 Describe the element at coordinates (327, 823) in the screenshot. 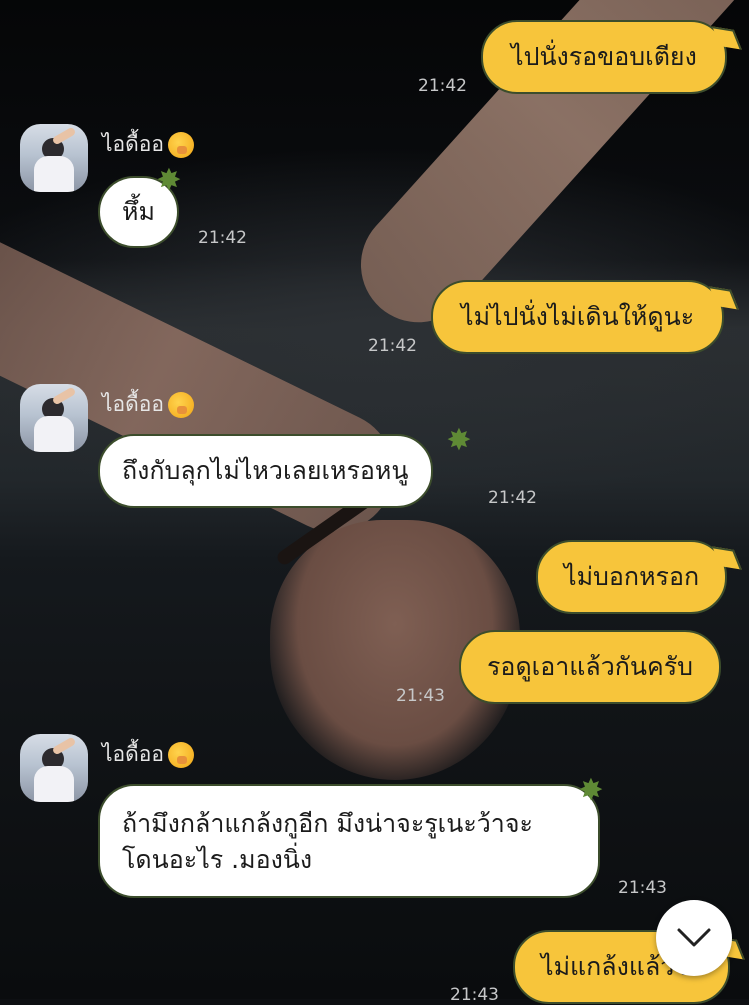

I see `message-text-line: ถ้ามึงกล้าแกล้งกูอีก มึงน่าจะรูเนะว้าจะ` at that location.